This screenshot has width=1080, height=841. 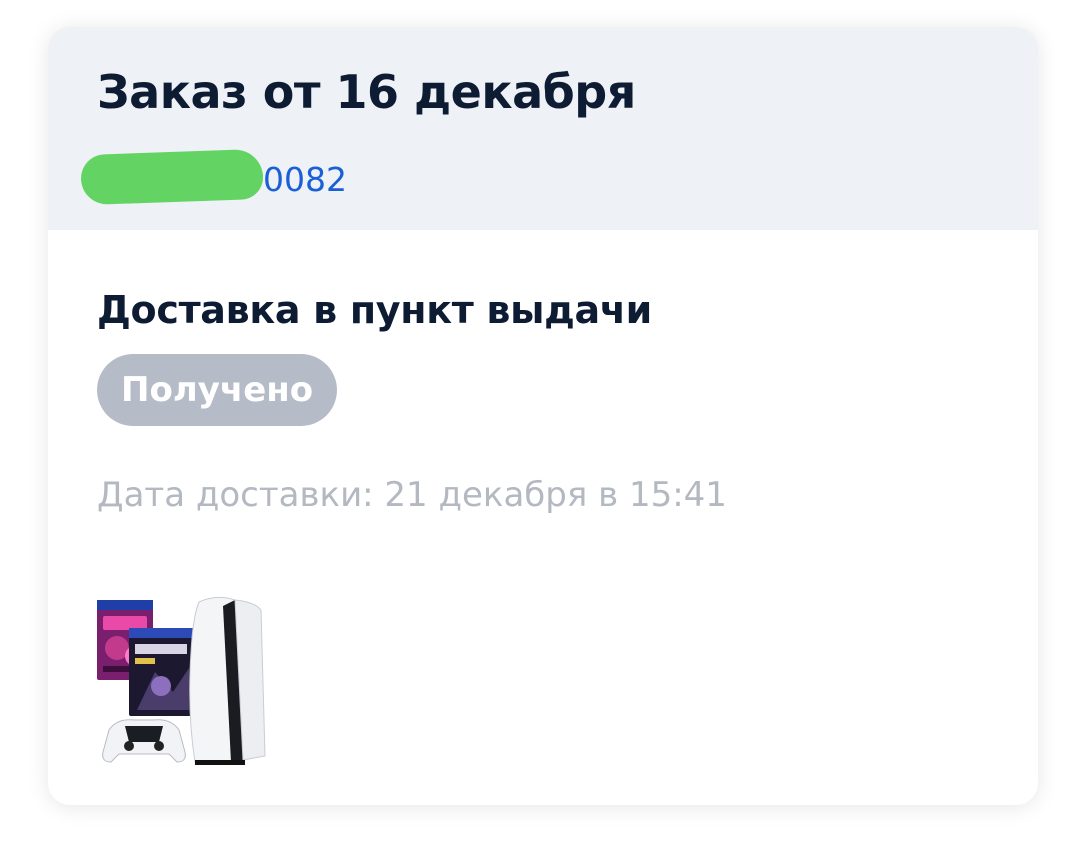 I want to click on delivery-method-title: Доставка в пункт выдачи, so click(x=375, y=310).